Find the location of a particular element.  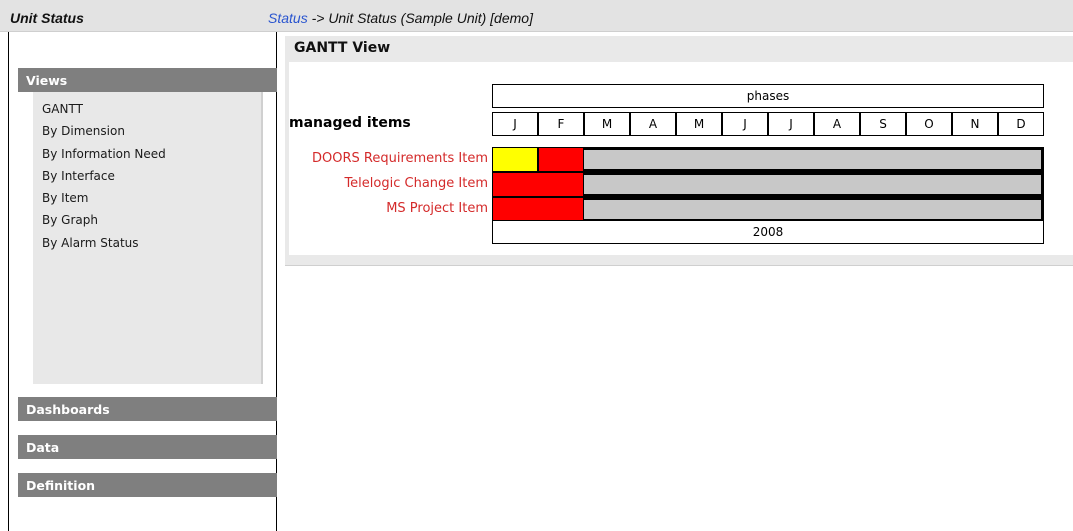

nav-item-by-interface: By Interface is located at coordinates (99, 176).